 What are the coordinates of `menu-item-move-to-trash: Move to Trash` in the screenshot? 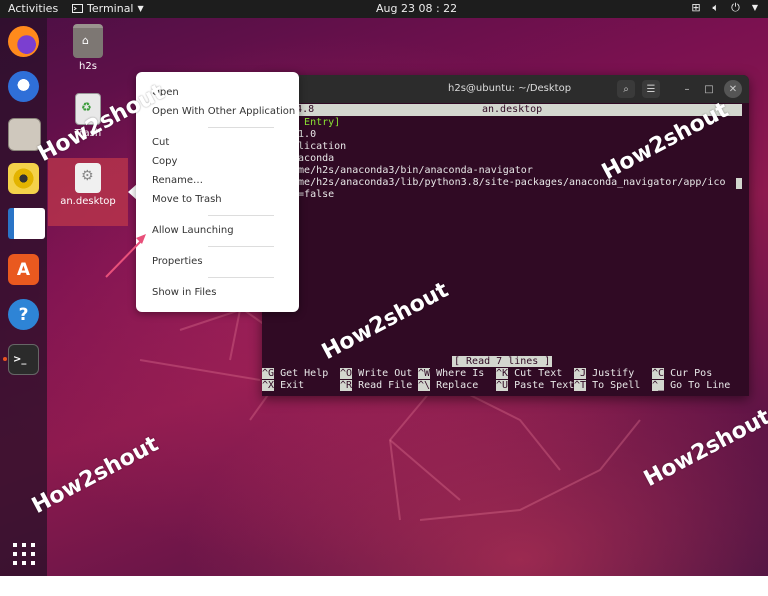 It's located at (187, 199).